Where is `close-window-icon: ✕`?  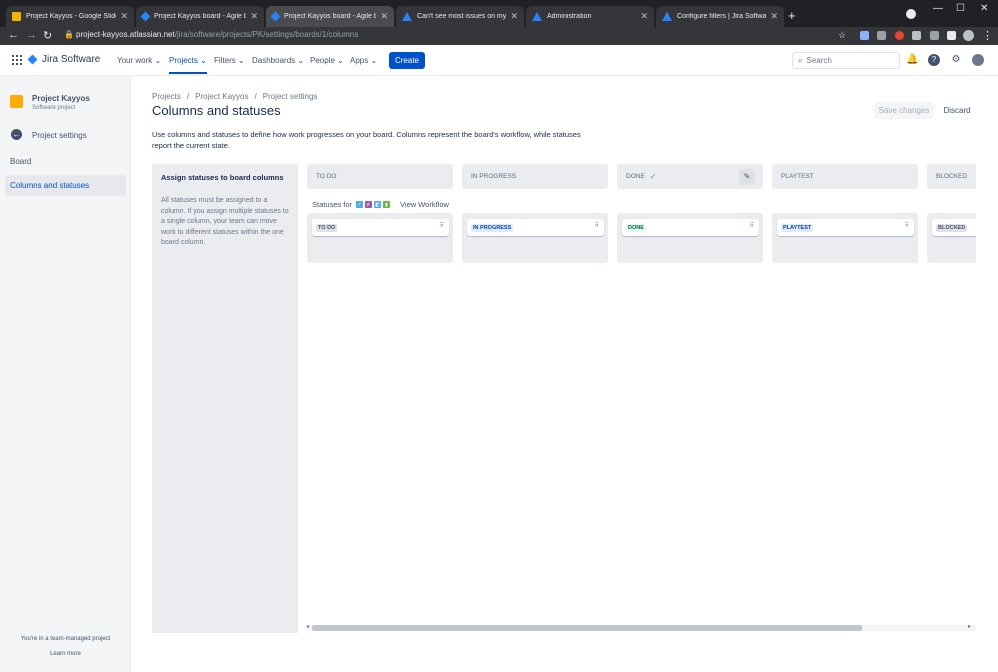
close-window-icon: ✕ is located at coordinates (984, 8).